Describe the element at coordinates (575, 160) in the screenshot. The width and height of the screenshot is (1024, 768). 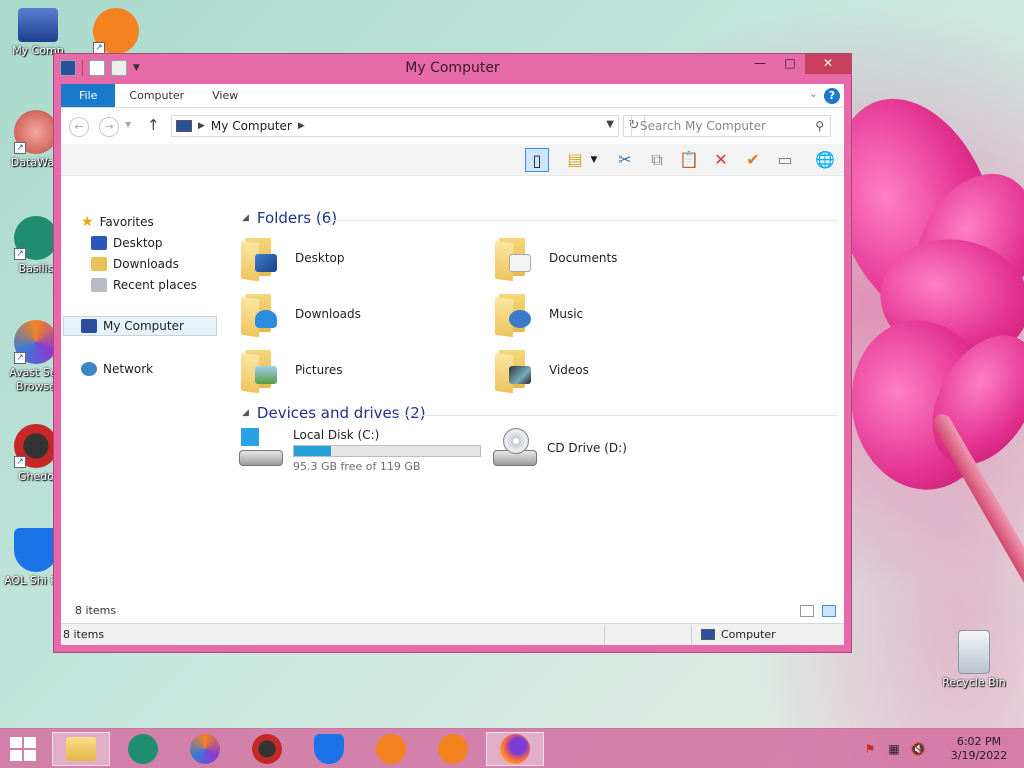
I see `properties-button: ▤` at that location.